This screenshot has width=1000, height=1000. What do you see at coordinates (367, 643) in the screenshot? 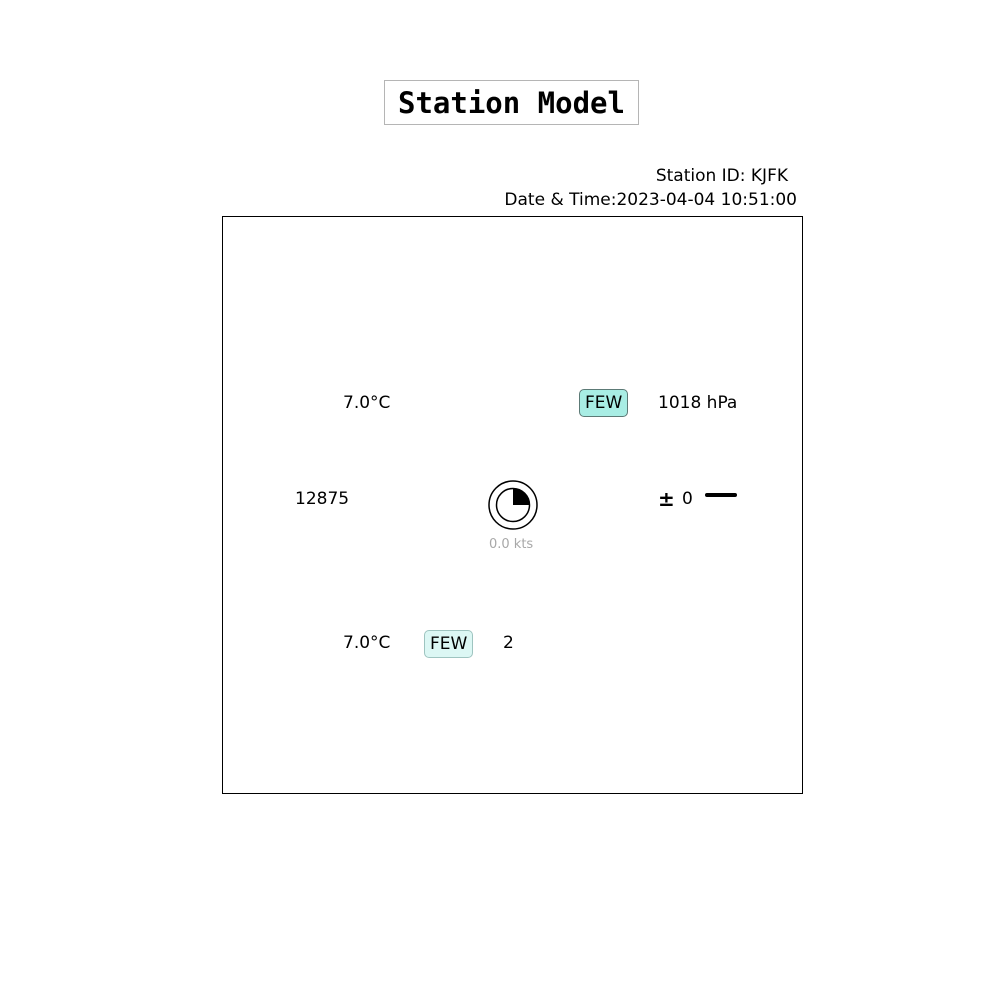
I see `dewpoint-value: 7.0°C` at bounding box center [367, 643].